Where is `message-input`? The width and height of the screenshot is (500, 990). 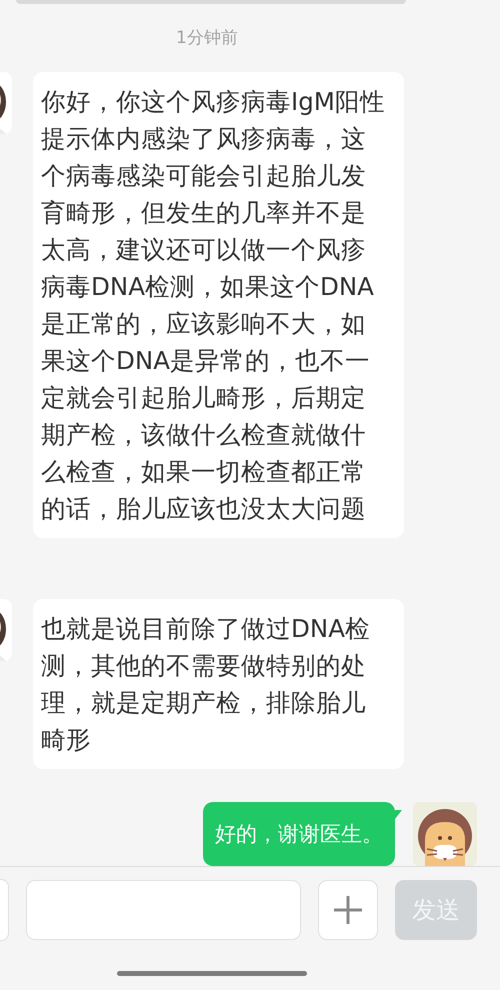
message-input is located at coordinates (163, 910).